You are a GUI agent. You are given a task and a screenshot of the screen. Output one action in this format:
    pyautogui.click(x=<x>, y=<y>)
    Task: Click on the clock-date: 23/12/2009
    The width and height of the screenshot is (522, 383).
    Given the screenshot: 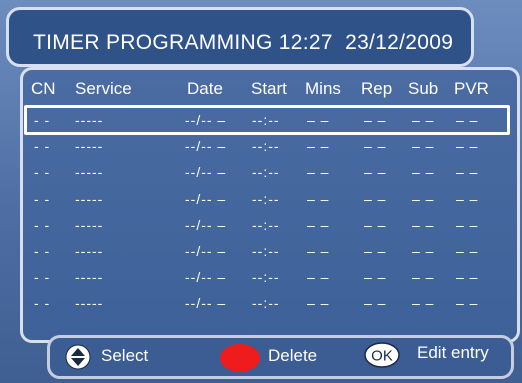 What is the action you would take?
    pyautogui.click(x=399, y=42)
    